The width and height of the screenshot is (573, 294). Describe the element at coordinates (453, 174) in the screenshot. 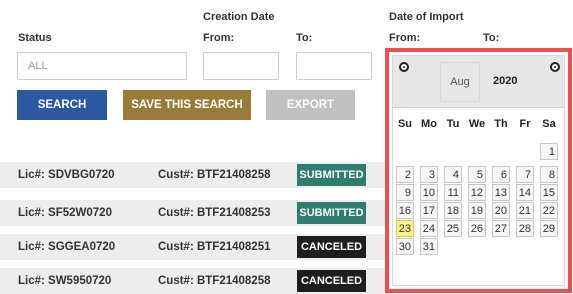

I see `calendar-day: 4` at that location.